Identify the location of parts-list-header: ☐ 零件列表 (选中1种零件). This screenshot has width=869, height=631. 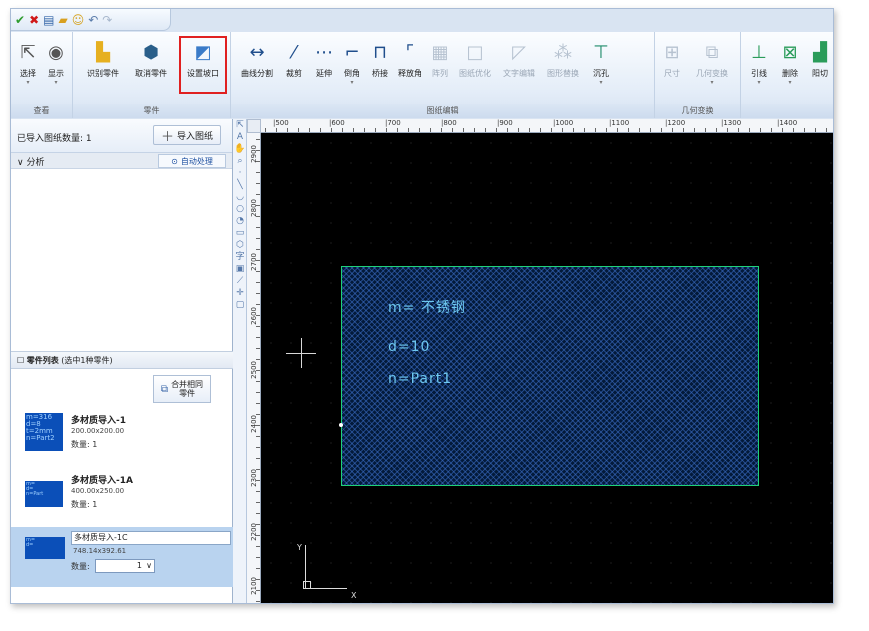
(122, 360).